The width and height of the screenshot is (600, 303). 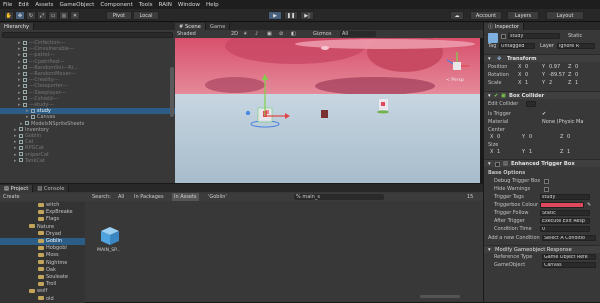 What do you see at coordinates (53, 15) in the screenshot?
I see `rect-tool-icon: ▭` at bounding box center [53, 15].